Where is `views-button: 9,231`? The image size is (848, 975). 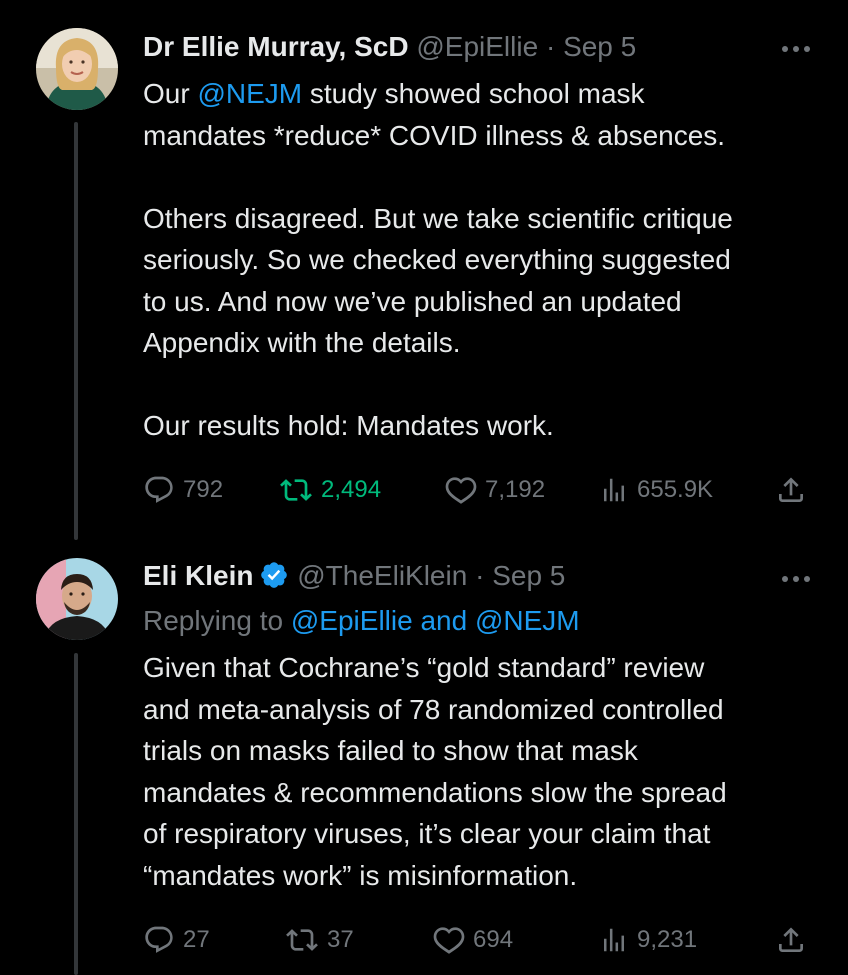
views-button: 9,231 is located at coordinates (648, 940).